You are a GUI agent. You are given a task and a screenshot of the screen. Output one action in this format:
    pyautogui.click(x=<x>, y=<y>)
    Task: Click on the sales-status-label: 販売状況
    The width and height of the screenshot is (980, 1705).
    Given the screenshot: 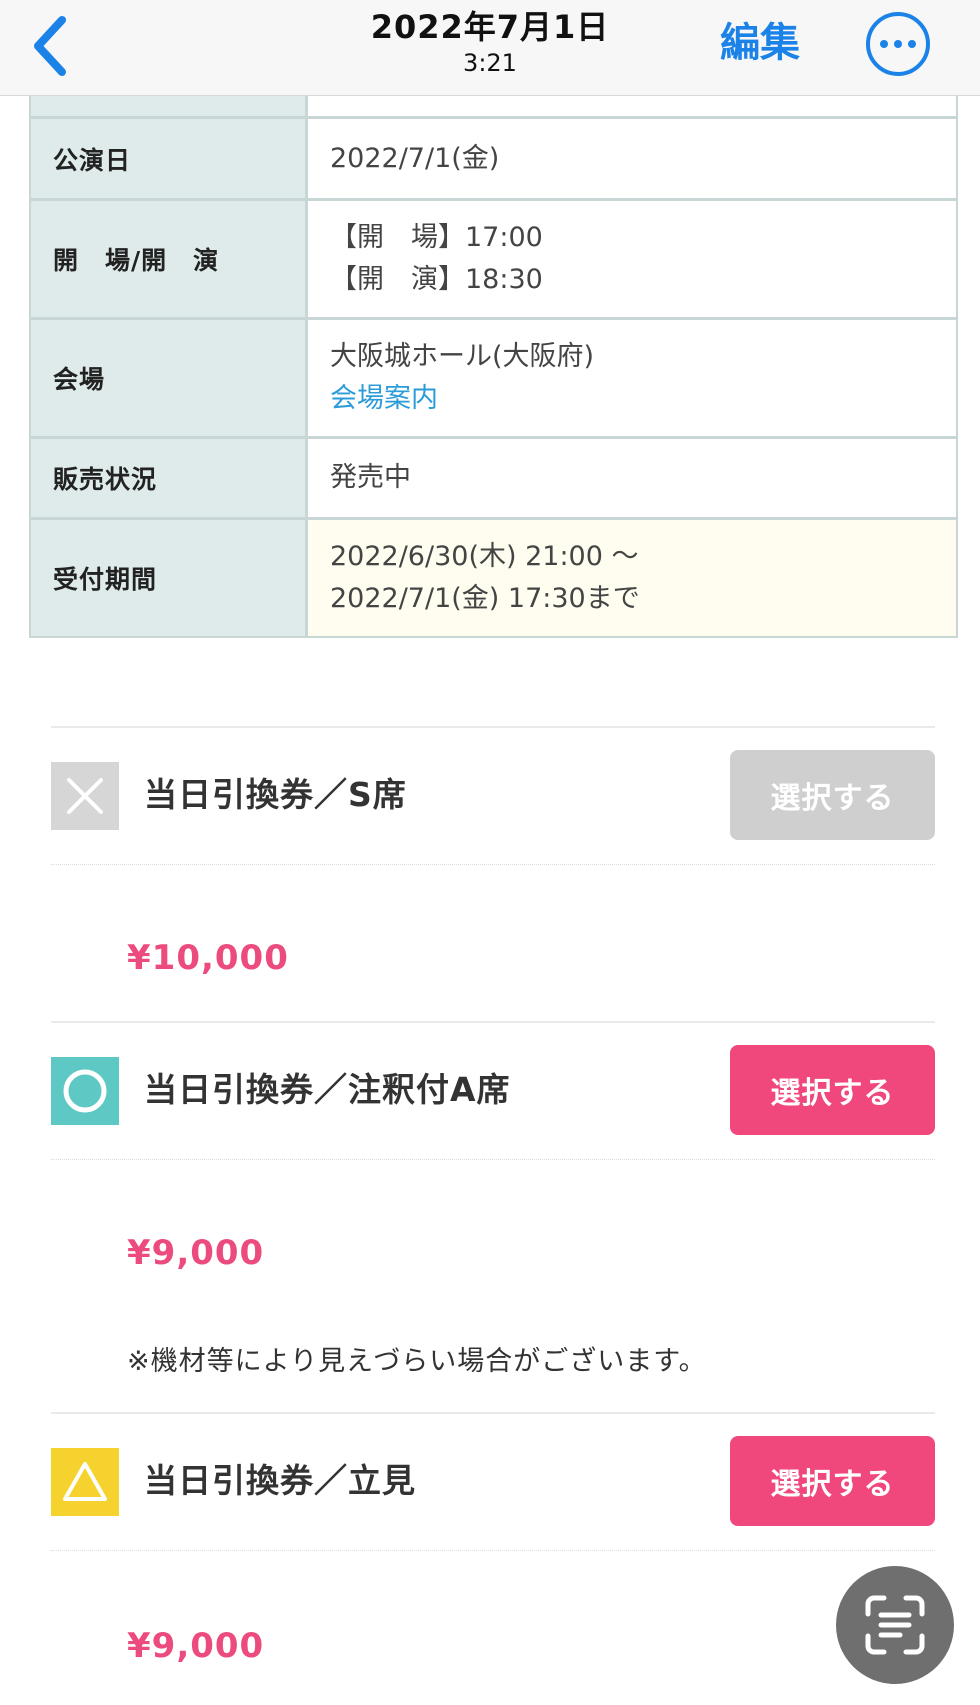 What is the action you would take?
    pyautogui.click(x=169, y=478)
    